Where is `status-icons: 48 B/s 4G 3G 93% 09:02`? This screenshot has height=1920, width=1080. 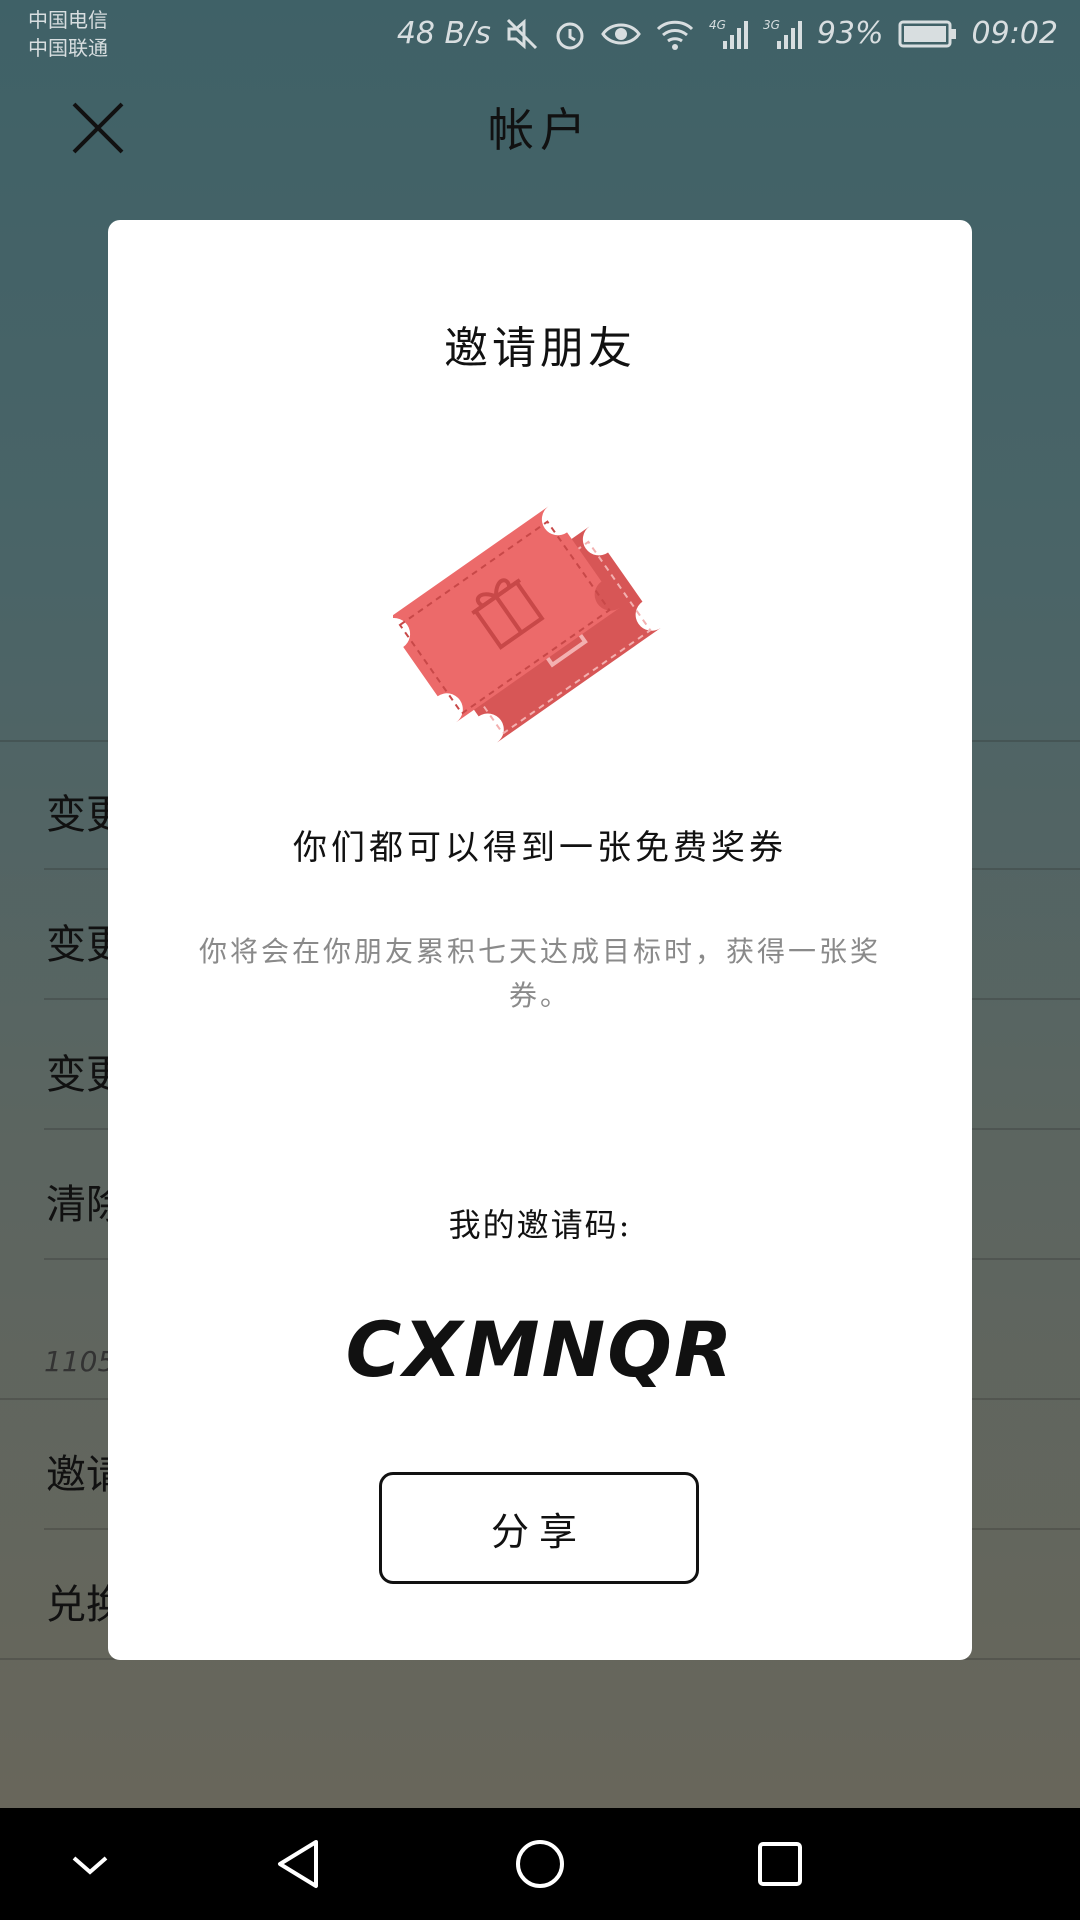
status-icons: 48 B/s 4G 3G 93% 09:02 is located at coordinates (727, 33).